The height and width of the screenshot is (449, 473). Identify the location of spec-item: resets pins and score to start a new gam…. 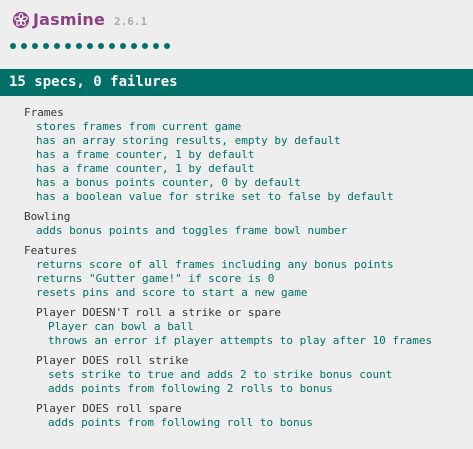
(236, 293).